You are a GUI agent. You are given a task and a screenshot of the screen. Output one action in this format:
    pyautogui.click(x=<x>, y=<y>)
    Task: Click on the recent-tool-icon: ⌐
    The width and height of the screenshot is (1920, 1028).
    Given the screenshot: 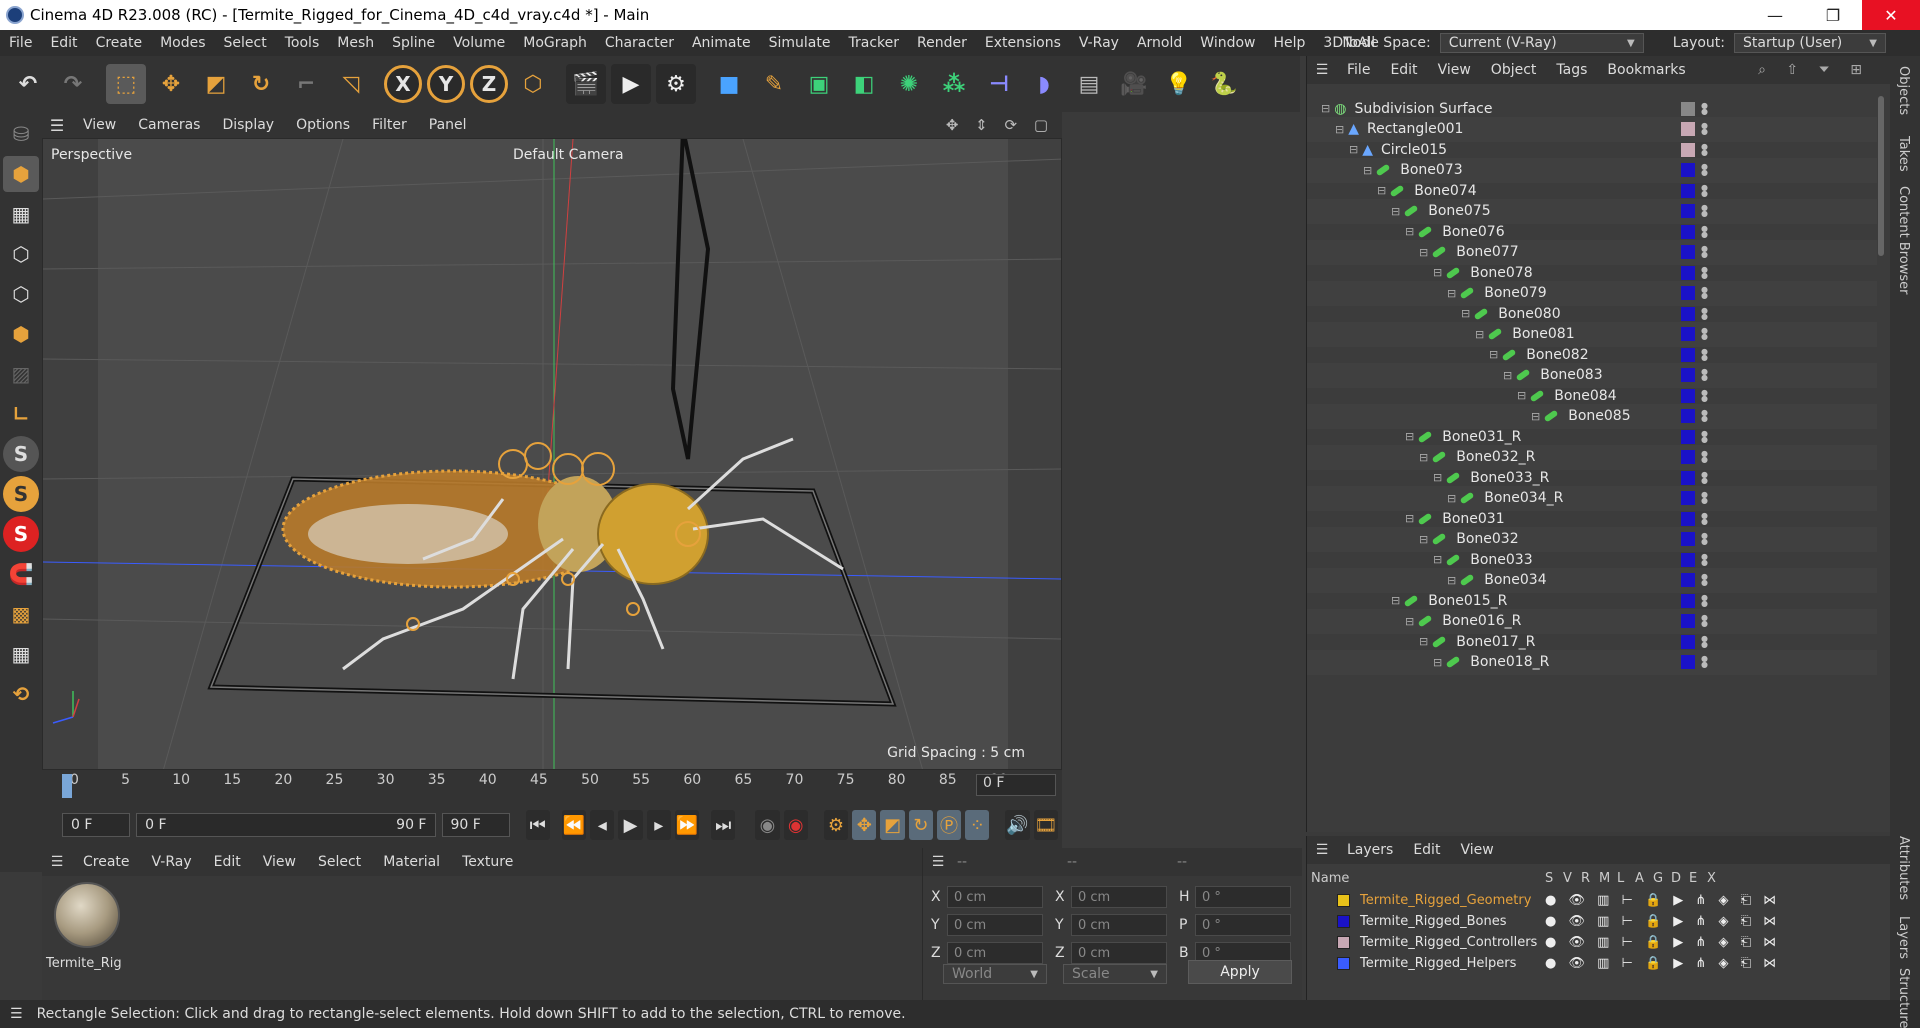 What is the action you would take?
    pyautogui.click(x=306, y=84)
    